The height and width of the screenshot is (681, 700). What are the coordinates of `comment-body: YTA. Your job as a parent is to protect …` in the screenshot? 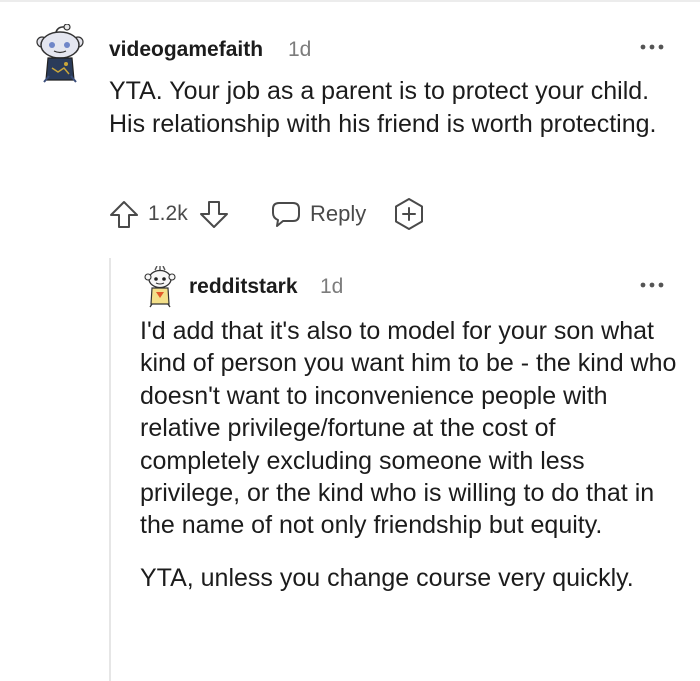 It's located at (383, 107).